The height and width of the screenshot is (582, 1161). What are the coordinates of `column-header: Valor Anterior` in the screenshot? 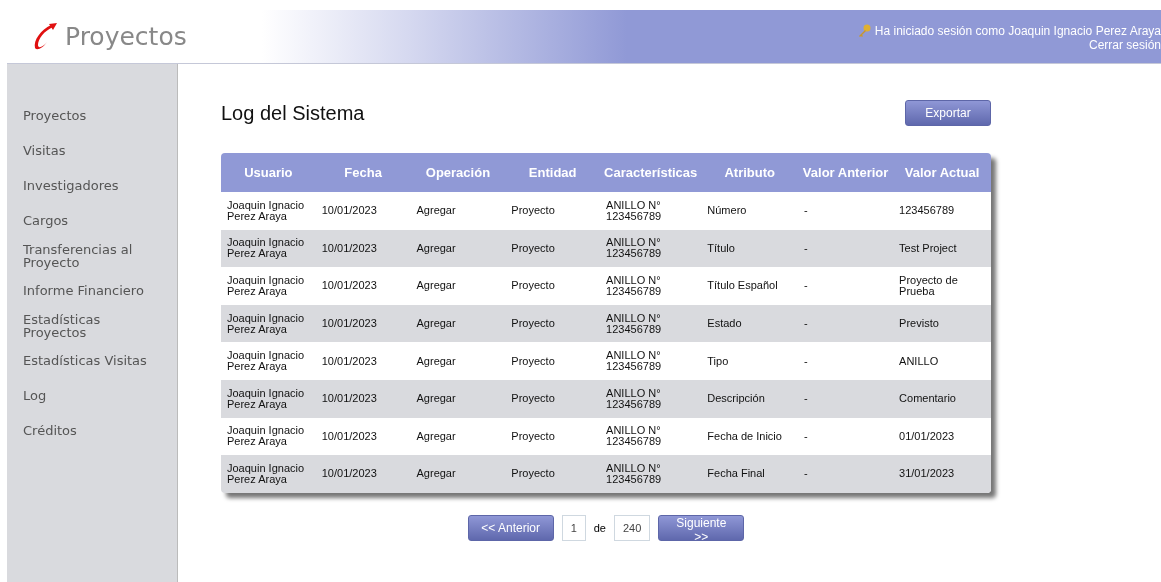 It's located at (846, 172).